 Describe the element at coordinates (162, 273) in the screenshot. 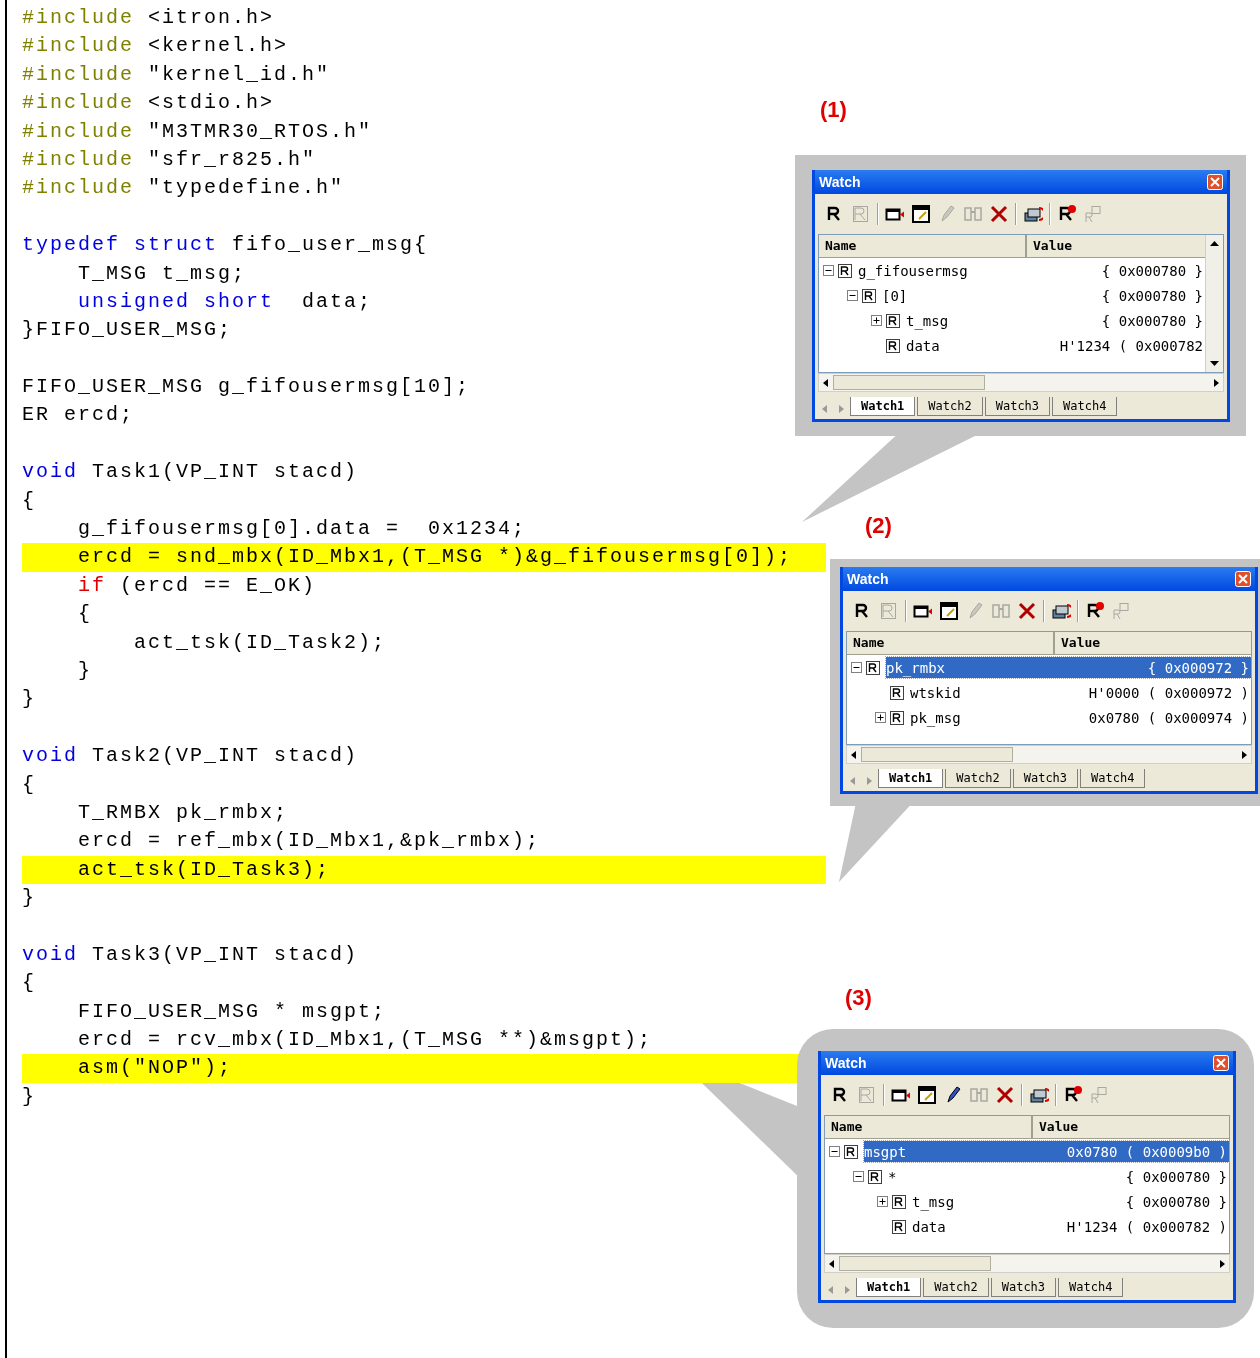

I see `code-line: T_MSG t_msg;` at that location.